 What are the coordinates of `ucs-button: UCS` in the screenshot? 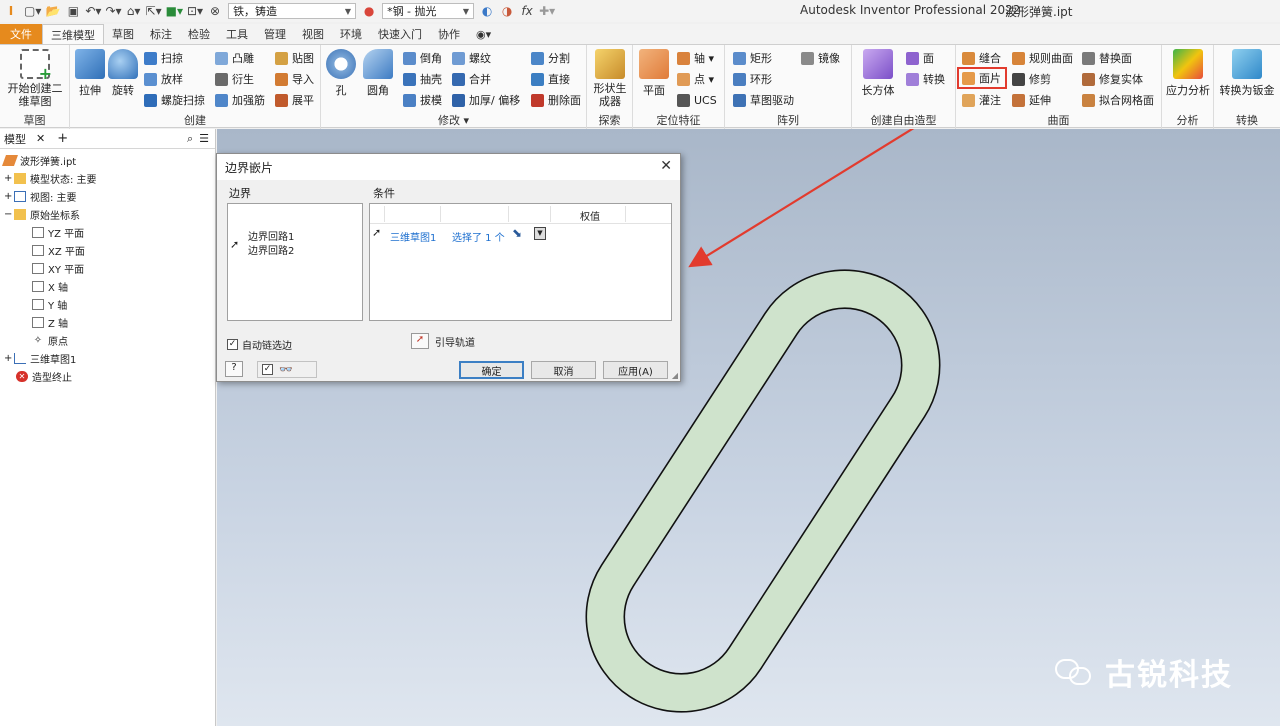 It's located at (697, 100).